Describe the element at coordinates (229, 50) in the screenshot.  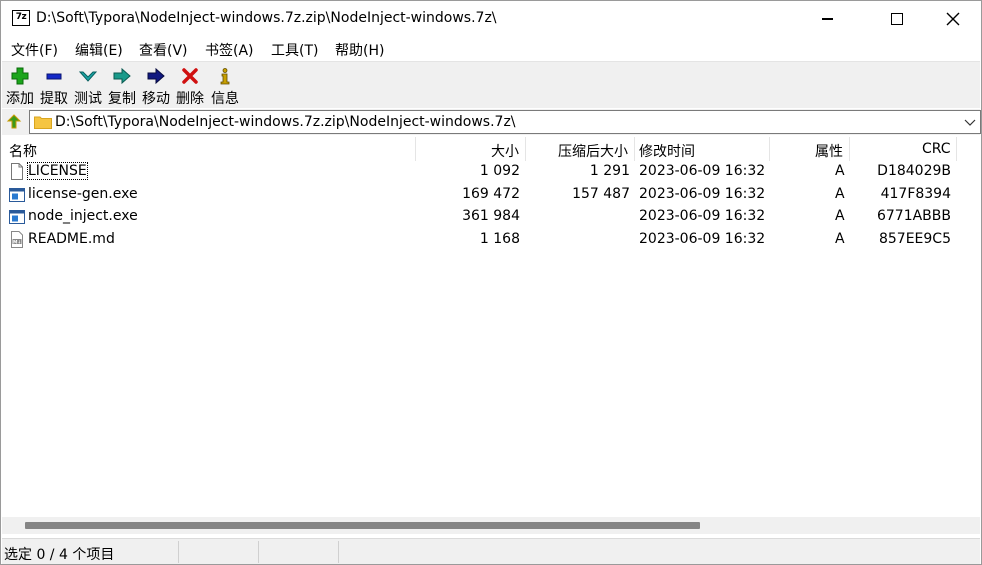
I see `menu-bookmarks: 书签(A)` at that location.